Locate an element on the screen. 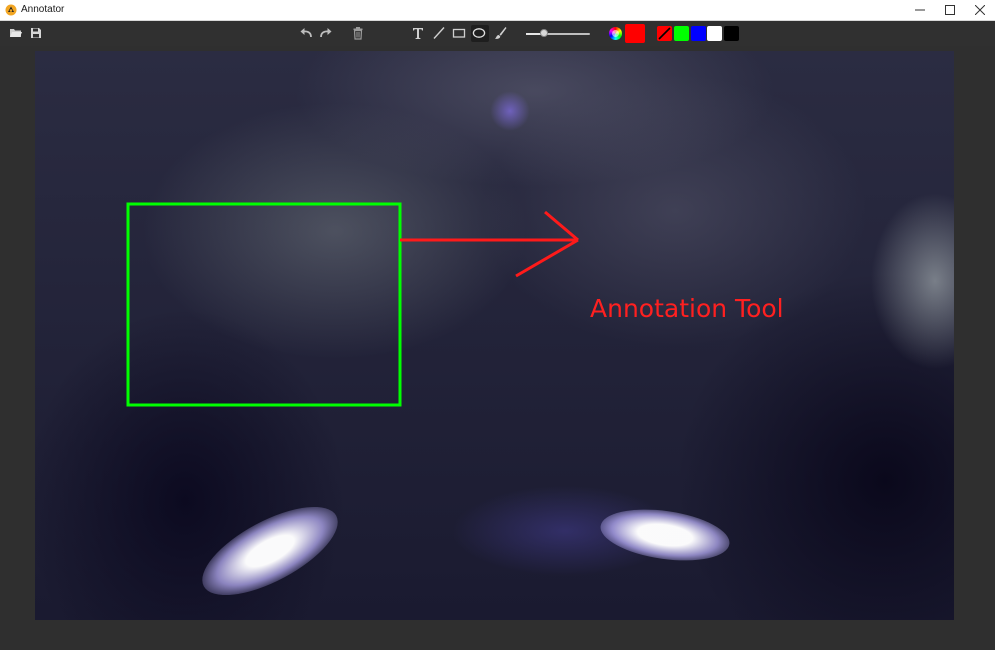 This screenshot has width=995, height=650. color-black-swatch is located at coordinates (731, 33).